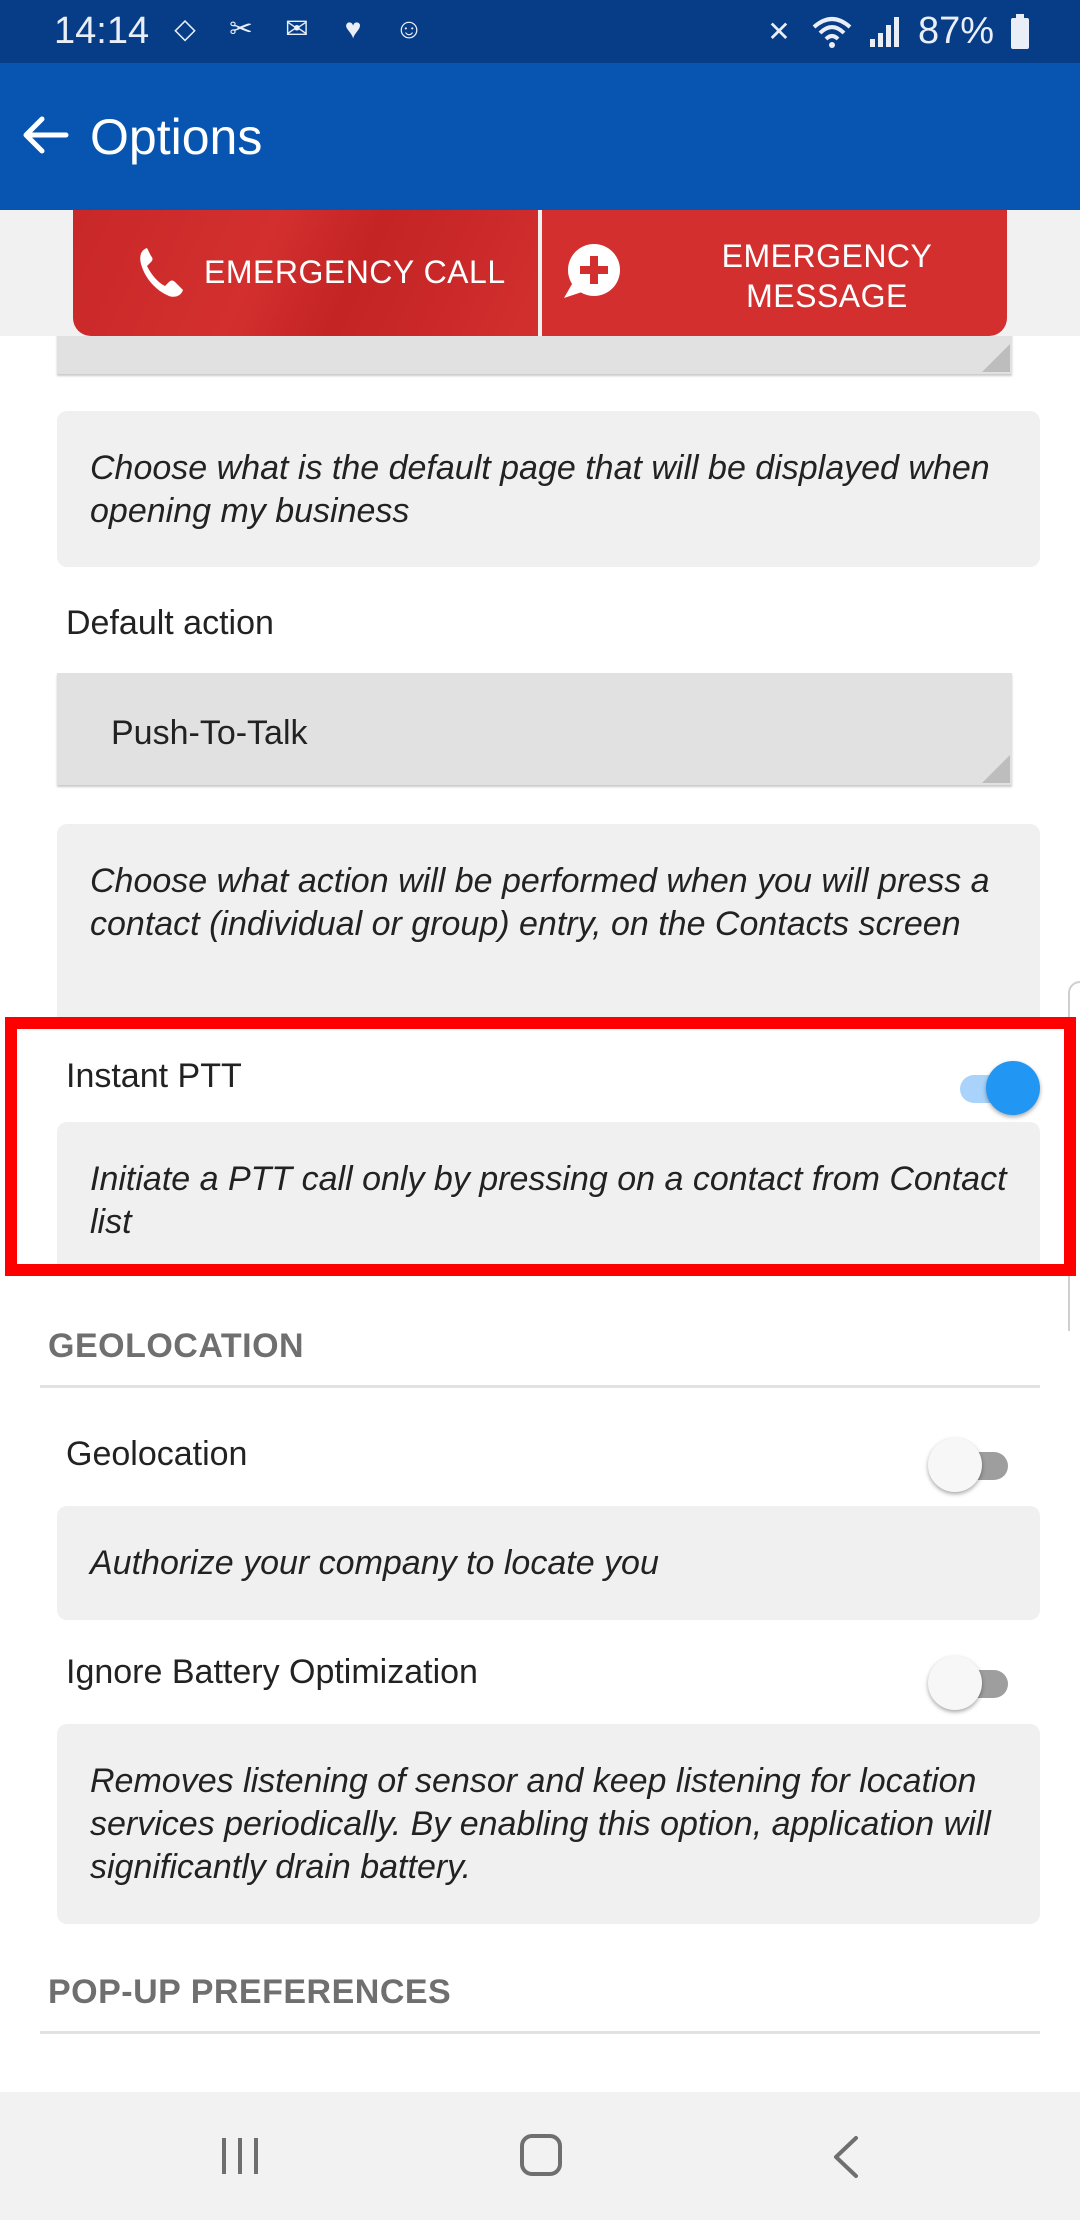 This screenshot has width=1080, height=2220. What do you see at coordinates (374, 1563) in the screenshot?
I see `geolocation-desc-text: Authorize your company to locate you` at bounding box center [374, 1563].